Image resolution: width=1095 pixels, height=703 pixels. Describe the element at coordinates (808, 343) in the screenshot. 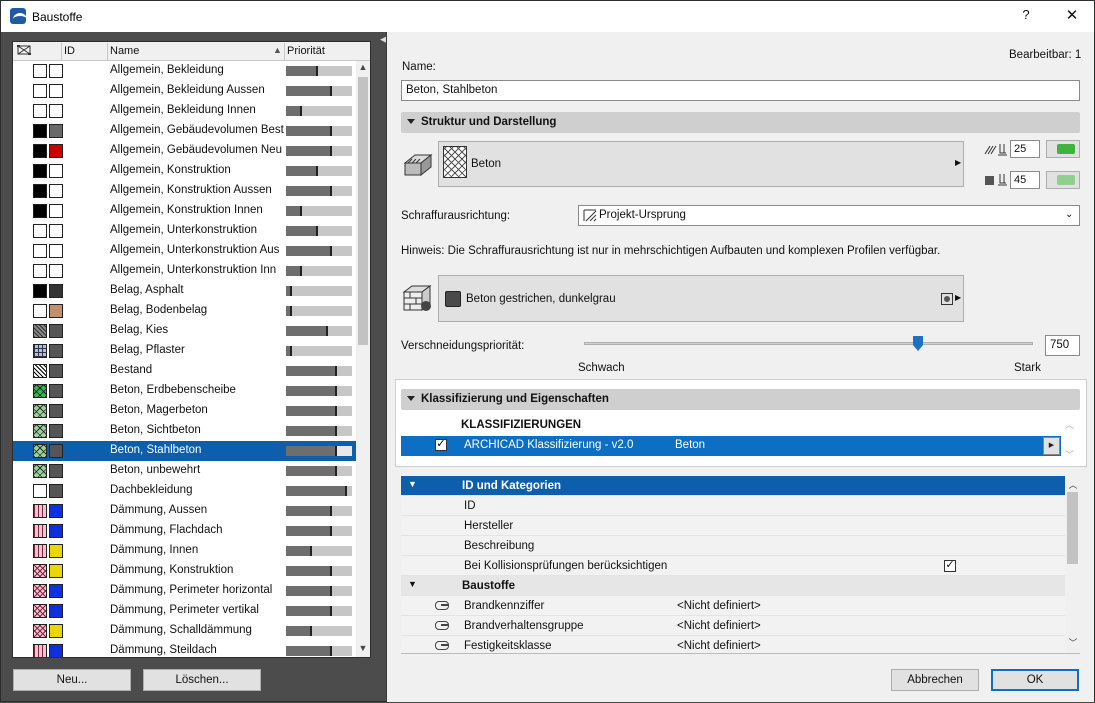

I see `priority-slider-track` at that location.